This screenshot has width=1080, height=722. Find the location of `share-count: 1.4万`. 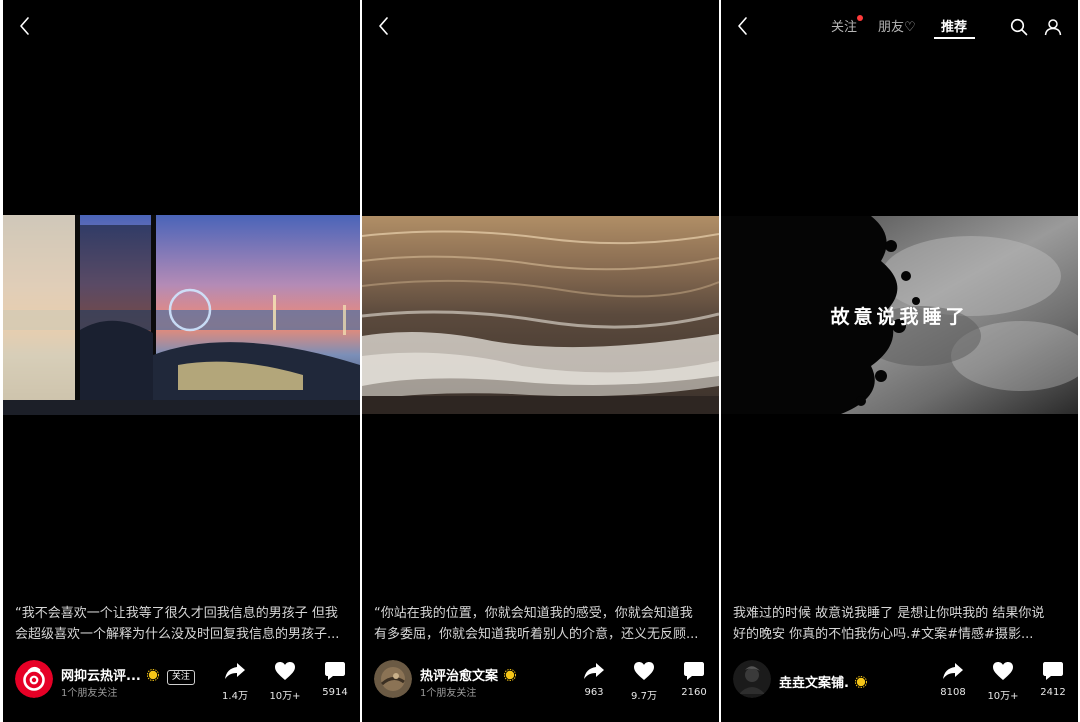

share-count: 1.4万 is located at coordinates (235, 696).